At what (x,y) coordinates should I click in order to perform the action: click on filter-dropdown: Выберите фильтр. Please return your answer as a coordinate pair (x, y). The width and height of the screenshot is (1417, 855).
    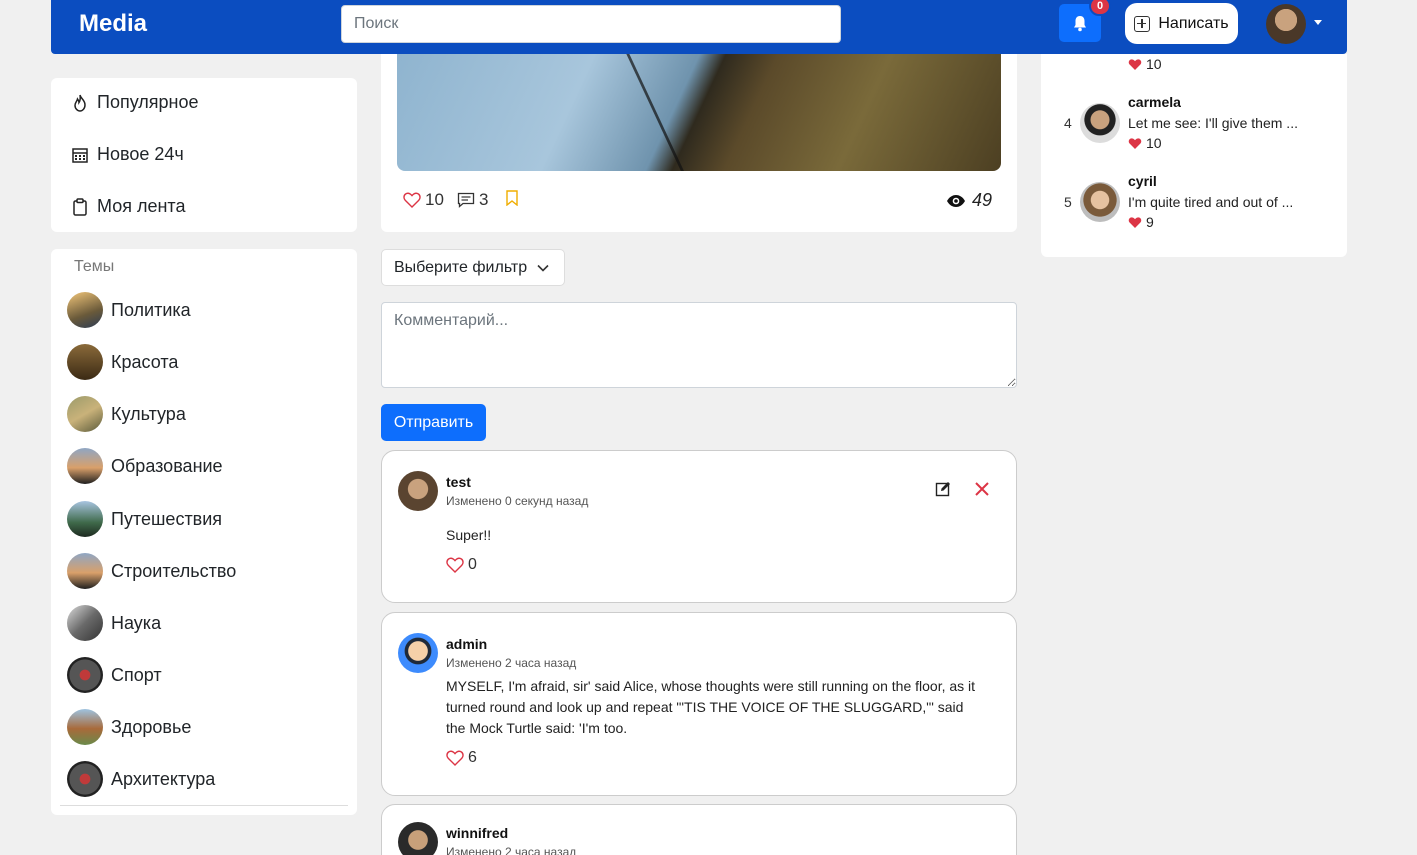
    Looking at the image, I should click on (473, 267).